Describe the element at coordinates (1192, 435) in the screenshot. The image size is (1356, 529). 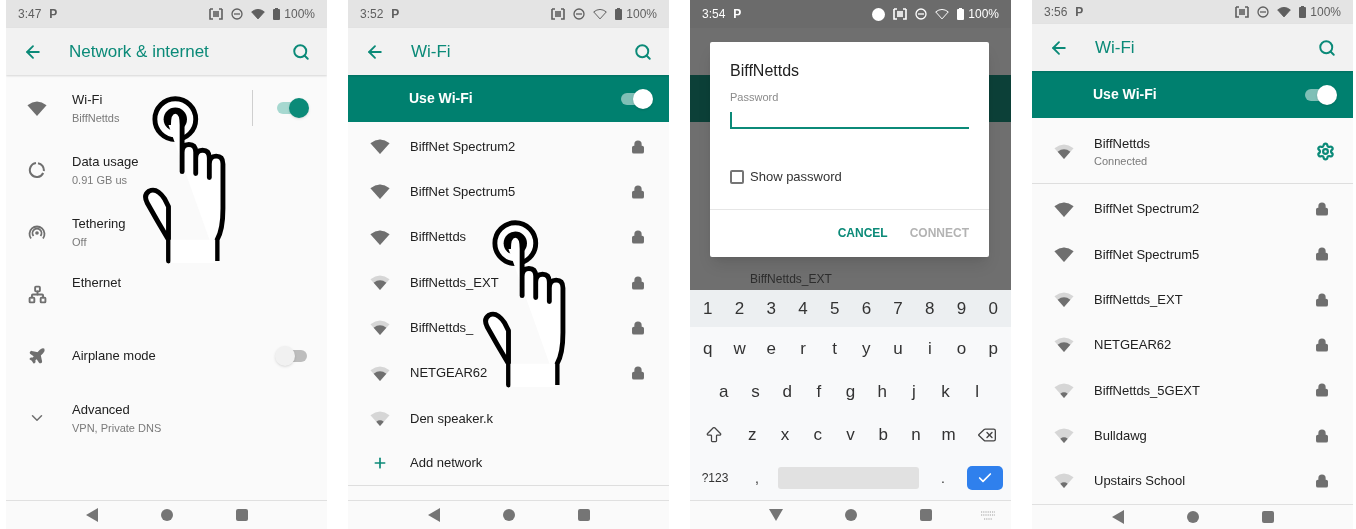
I see `network-row: Bulldawg` at that location.